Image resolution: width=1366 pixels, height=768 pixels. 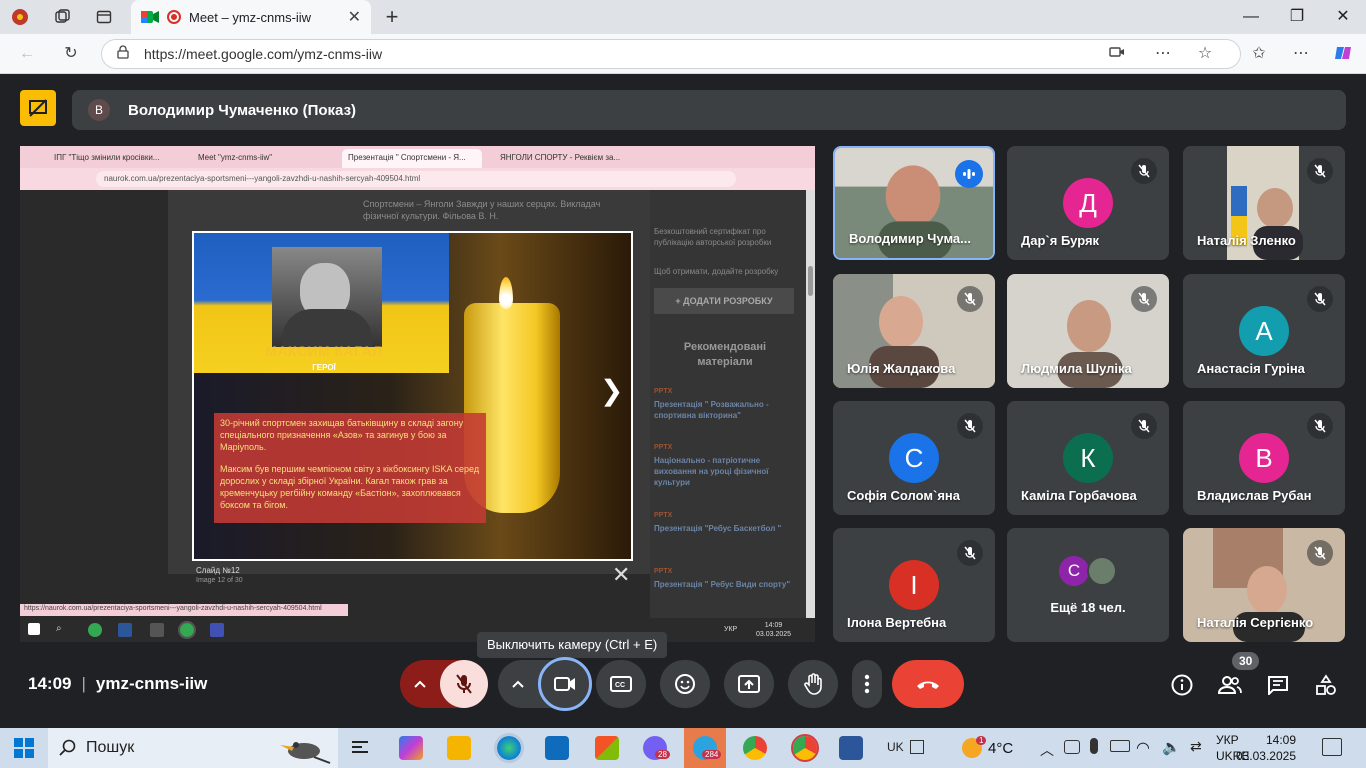 I want to click on activities-icon, so click(x=1326, y=684).